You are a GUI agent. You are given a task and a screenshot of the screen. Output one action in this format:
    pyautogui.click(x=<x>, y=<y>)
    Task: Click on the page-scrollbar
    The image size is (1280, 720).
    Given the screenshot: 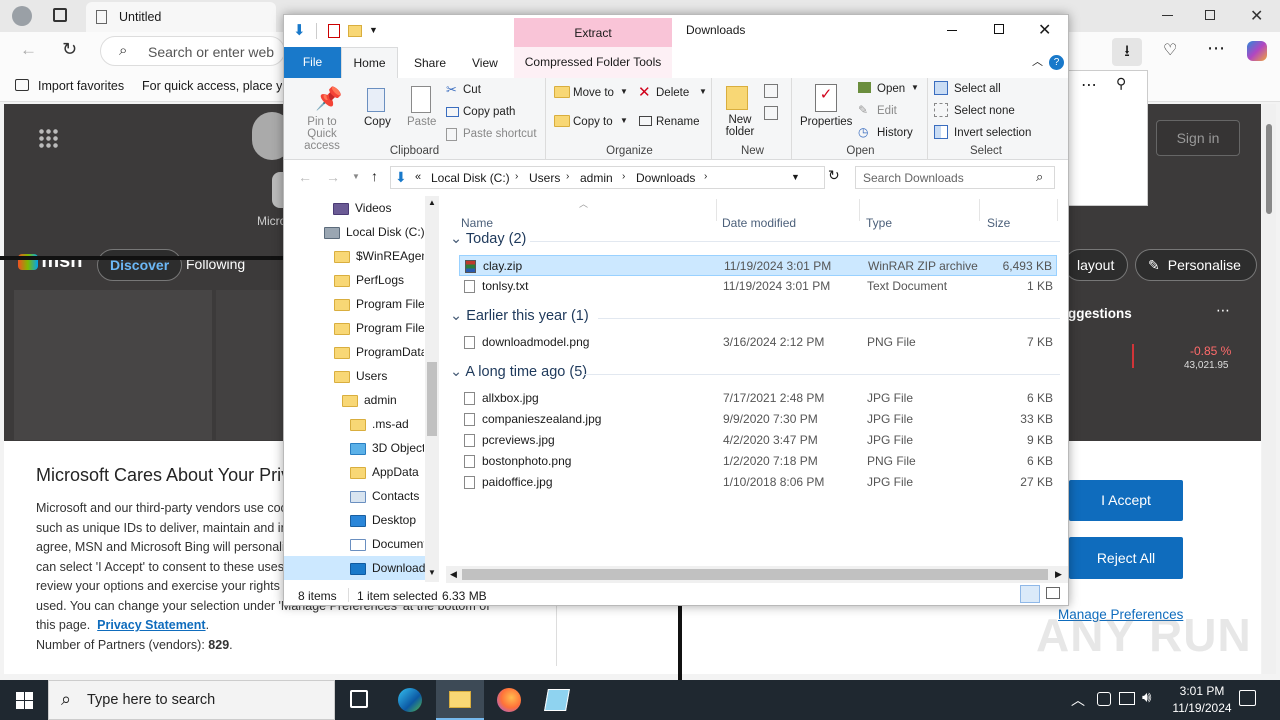 What is the action you would take?
    pyautogui.click(x=1269, y=389)
    